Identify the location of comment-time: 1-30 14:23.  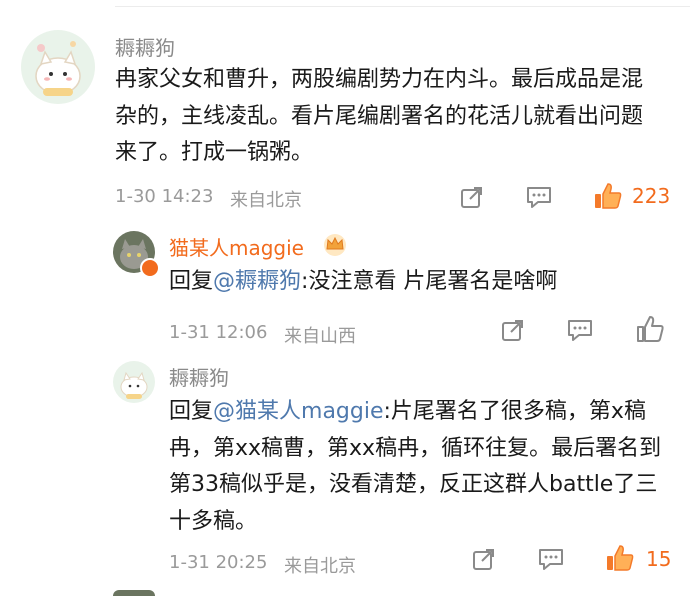
(164, 196).